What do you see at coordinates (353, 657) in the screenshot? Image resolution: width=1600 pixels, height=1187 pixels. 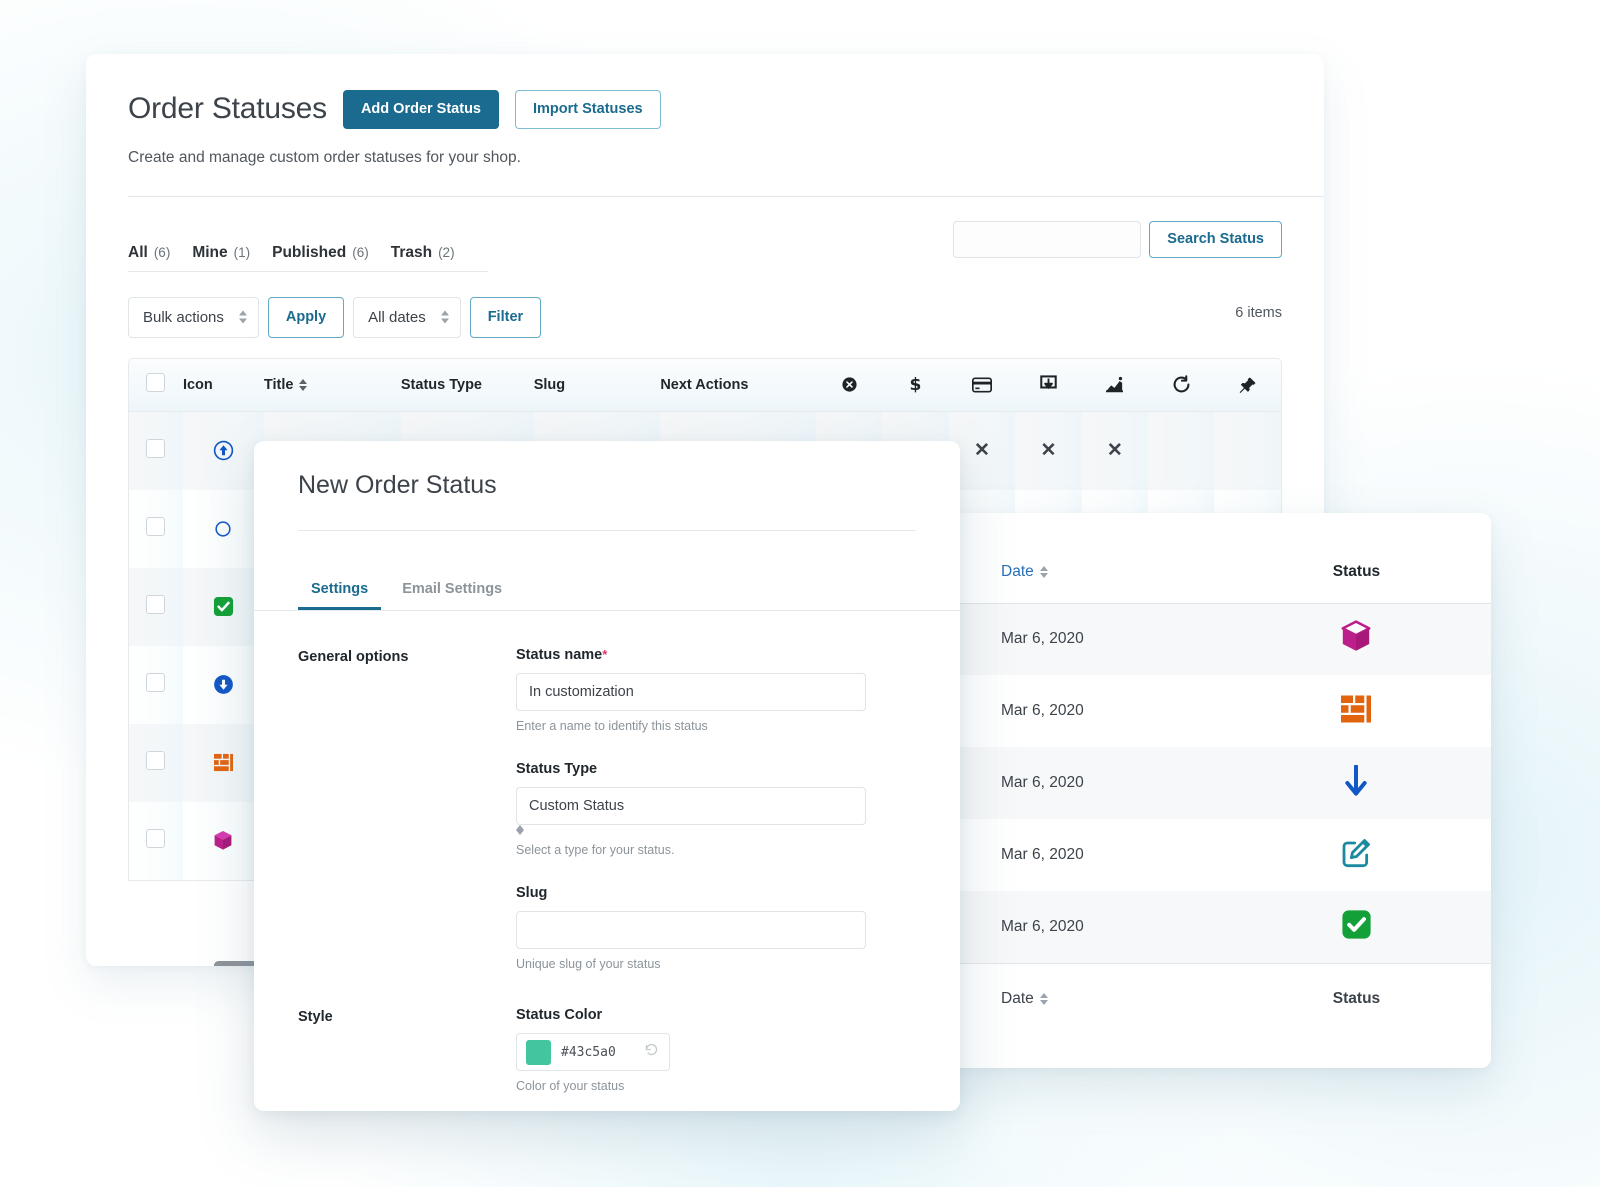 I see `general-options-legend: General options` at bounding box center [353, 657].